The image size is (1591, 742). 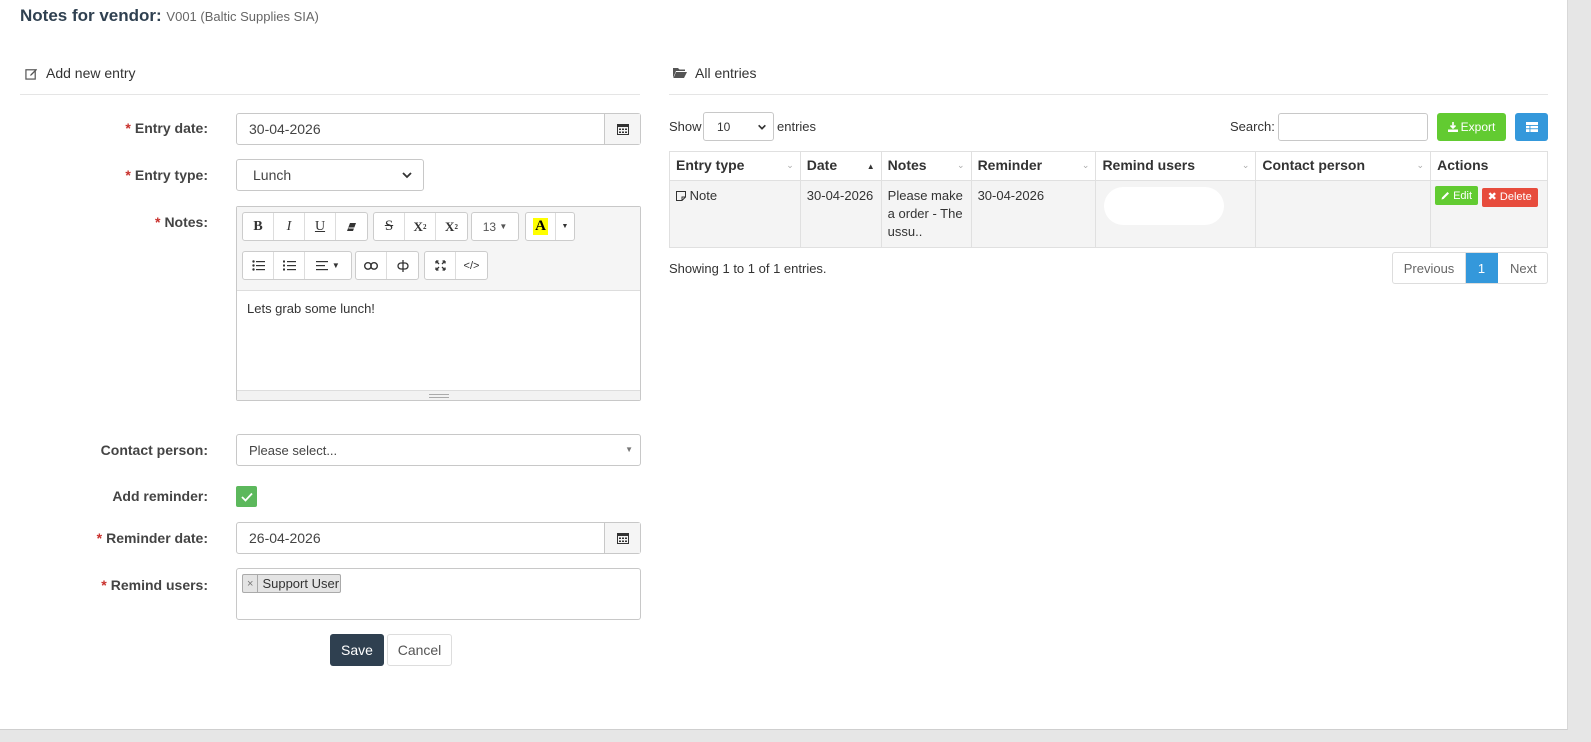 I want to click on cell-actions: Edit ✖ Delete, so click(x=1489, y=214).